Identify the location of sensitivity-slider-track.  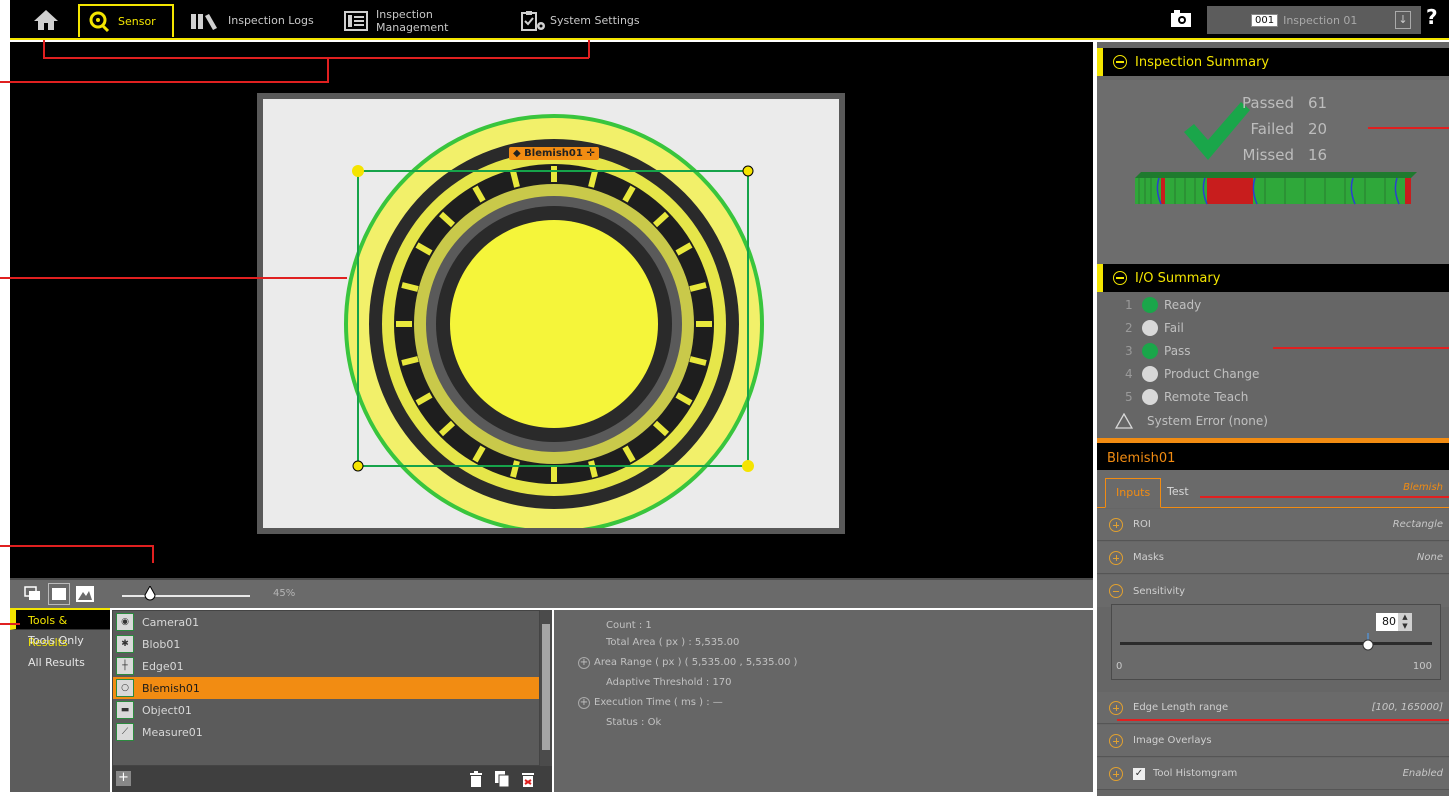
(1276, 643).